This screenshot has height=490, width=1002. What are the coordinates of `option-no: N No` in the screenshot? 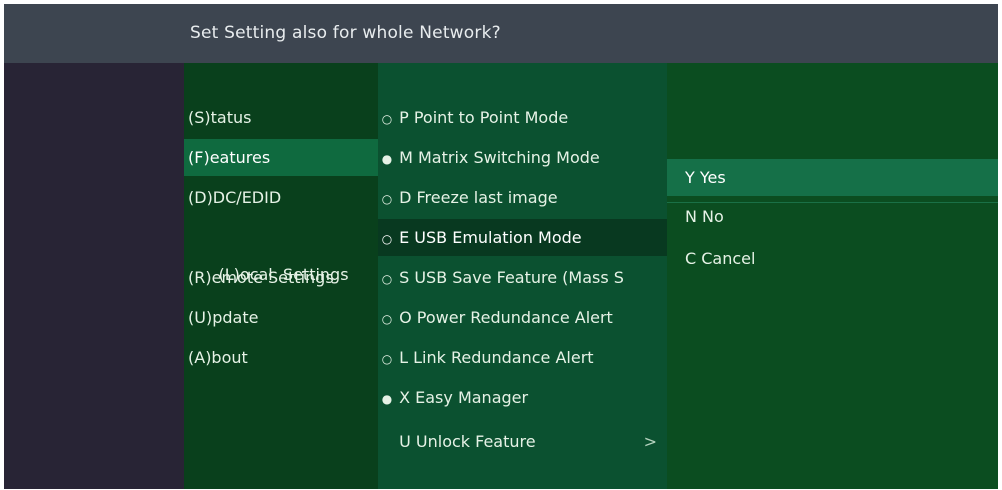 It's located at (832, 216).